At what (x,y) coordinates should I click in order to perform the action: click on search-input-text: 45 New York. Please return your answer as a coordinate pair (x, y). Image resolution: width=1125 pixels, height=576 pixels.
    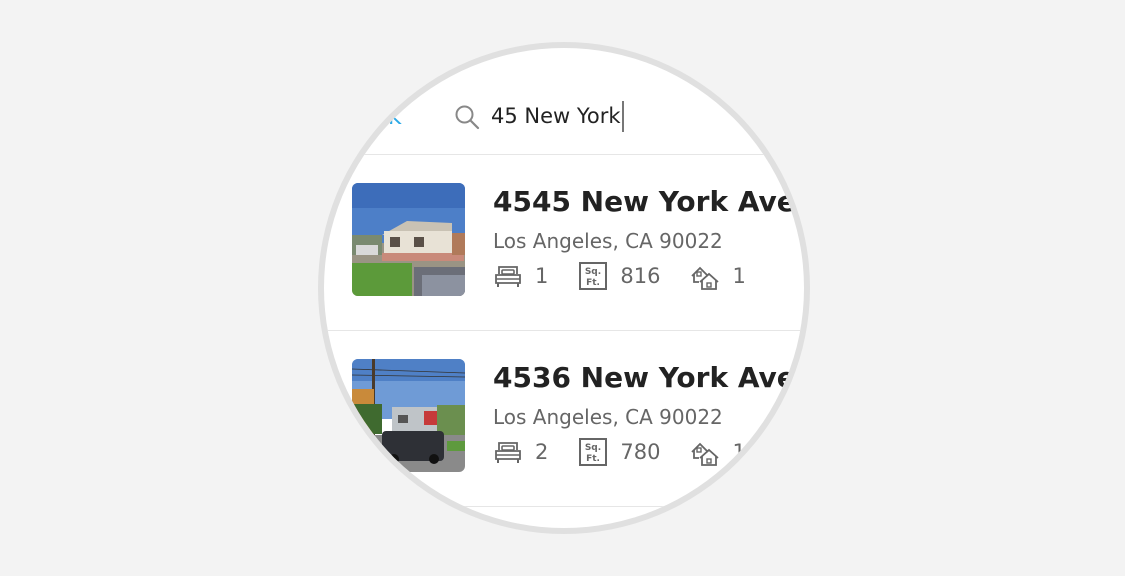
    Looking at the image, I should click on (556, 116).